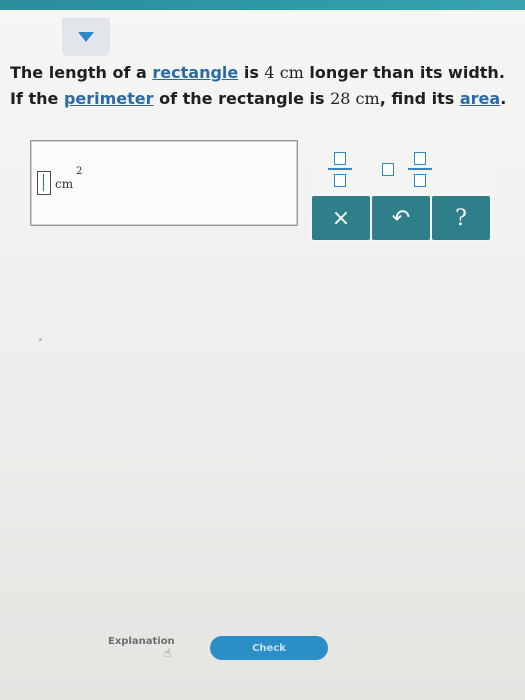  I want to click on math-value: 4 cm, so click(284, 72).